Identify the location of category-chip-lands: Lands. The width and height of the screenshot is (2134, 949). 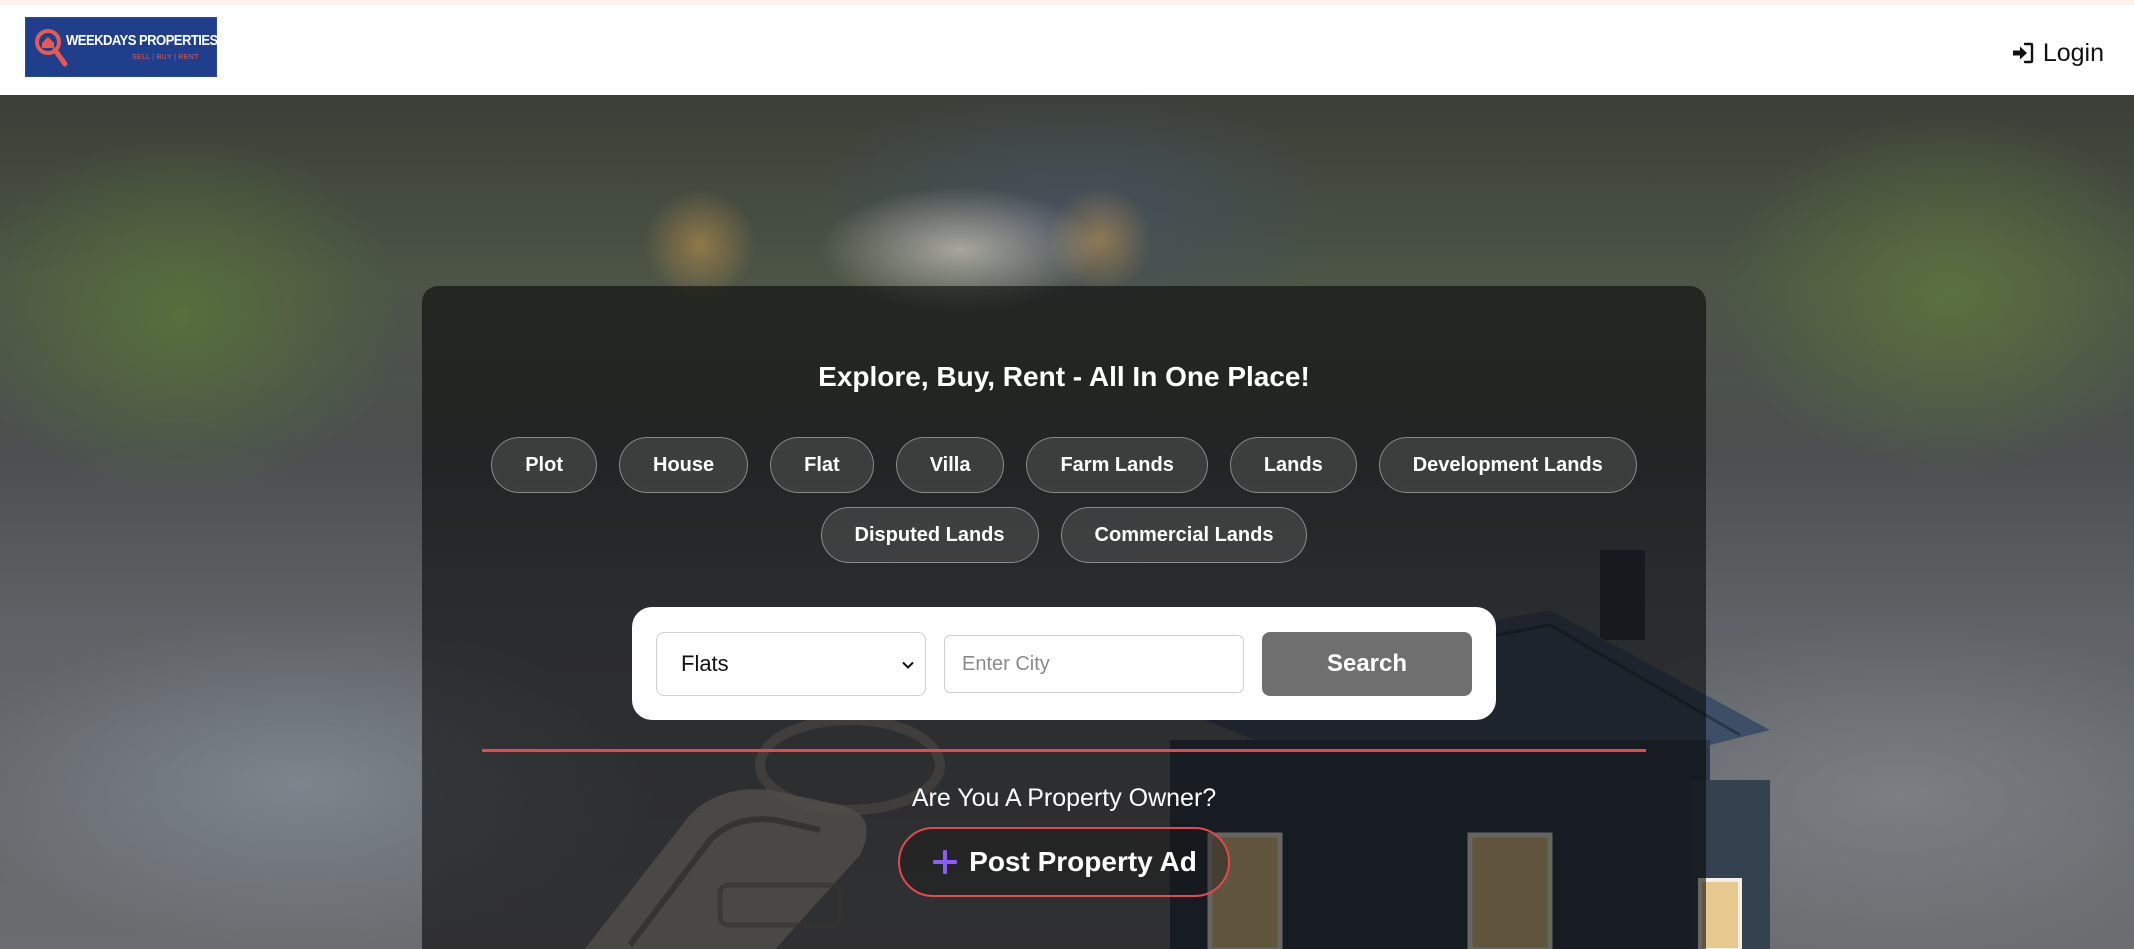
(1293, 465).